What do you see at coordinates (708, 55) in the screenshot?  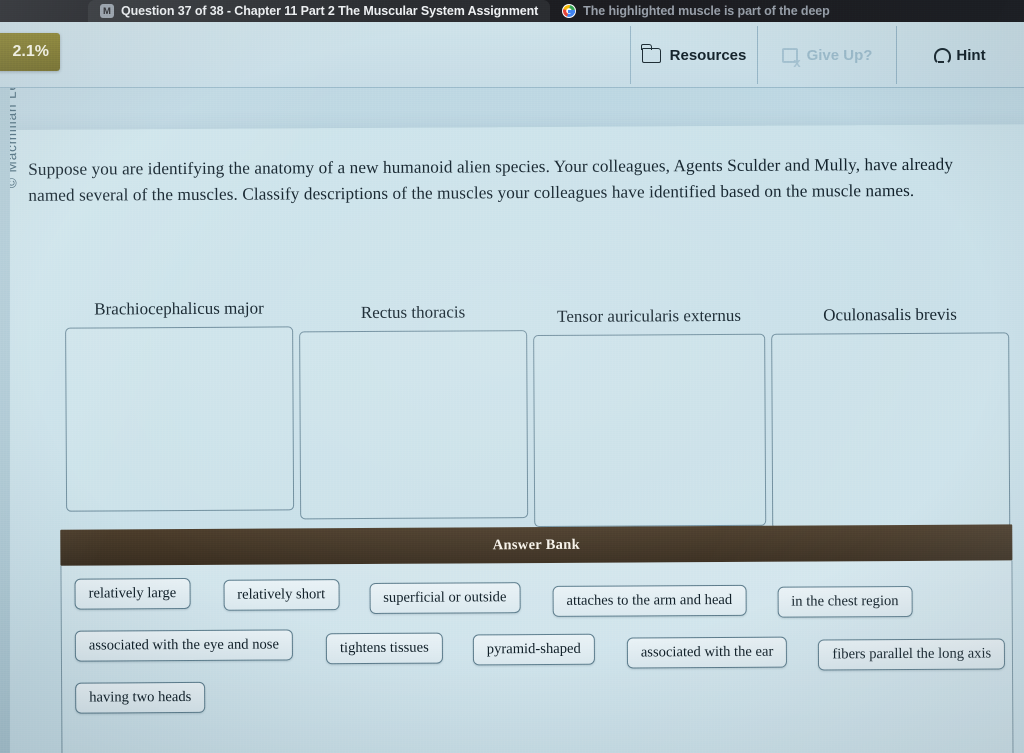 I see `resources-button-label: Resources` at bounding box center [708, 55].